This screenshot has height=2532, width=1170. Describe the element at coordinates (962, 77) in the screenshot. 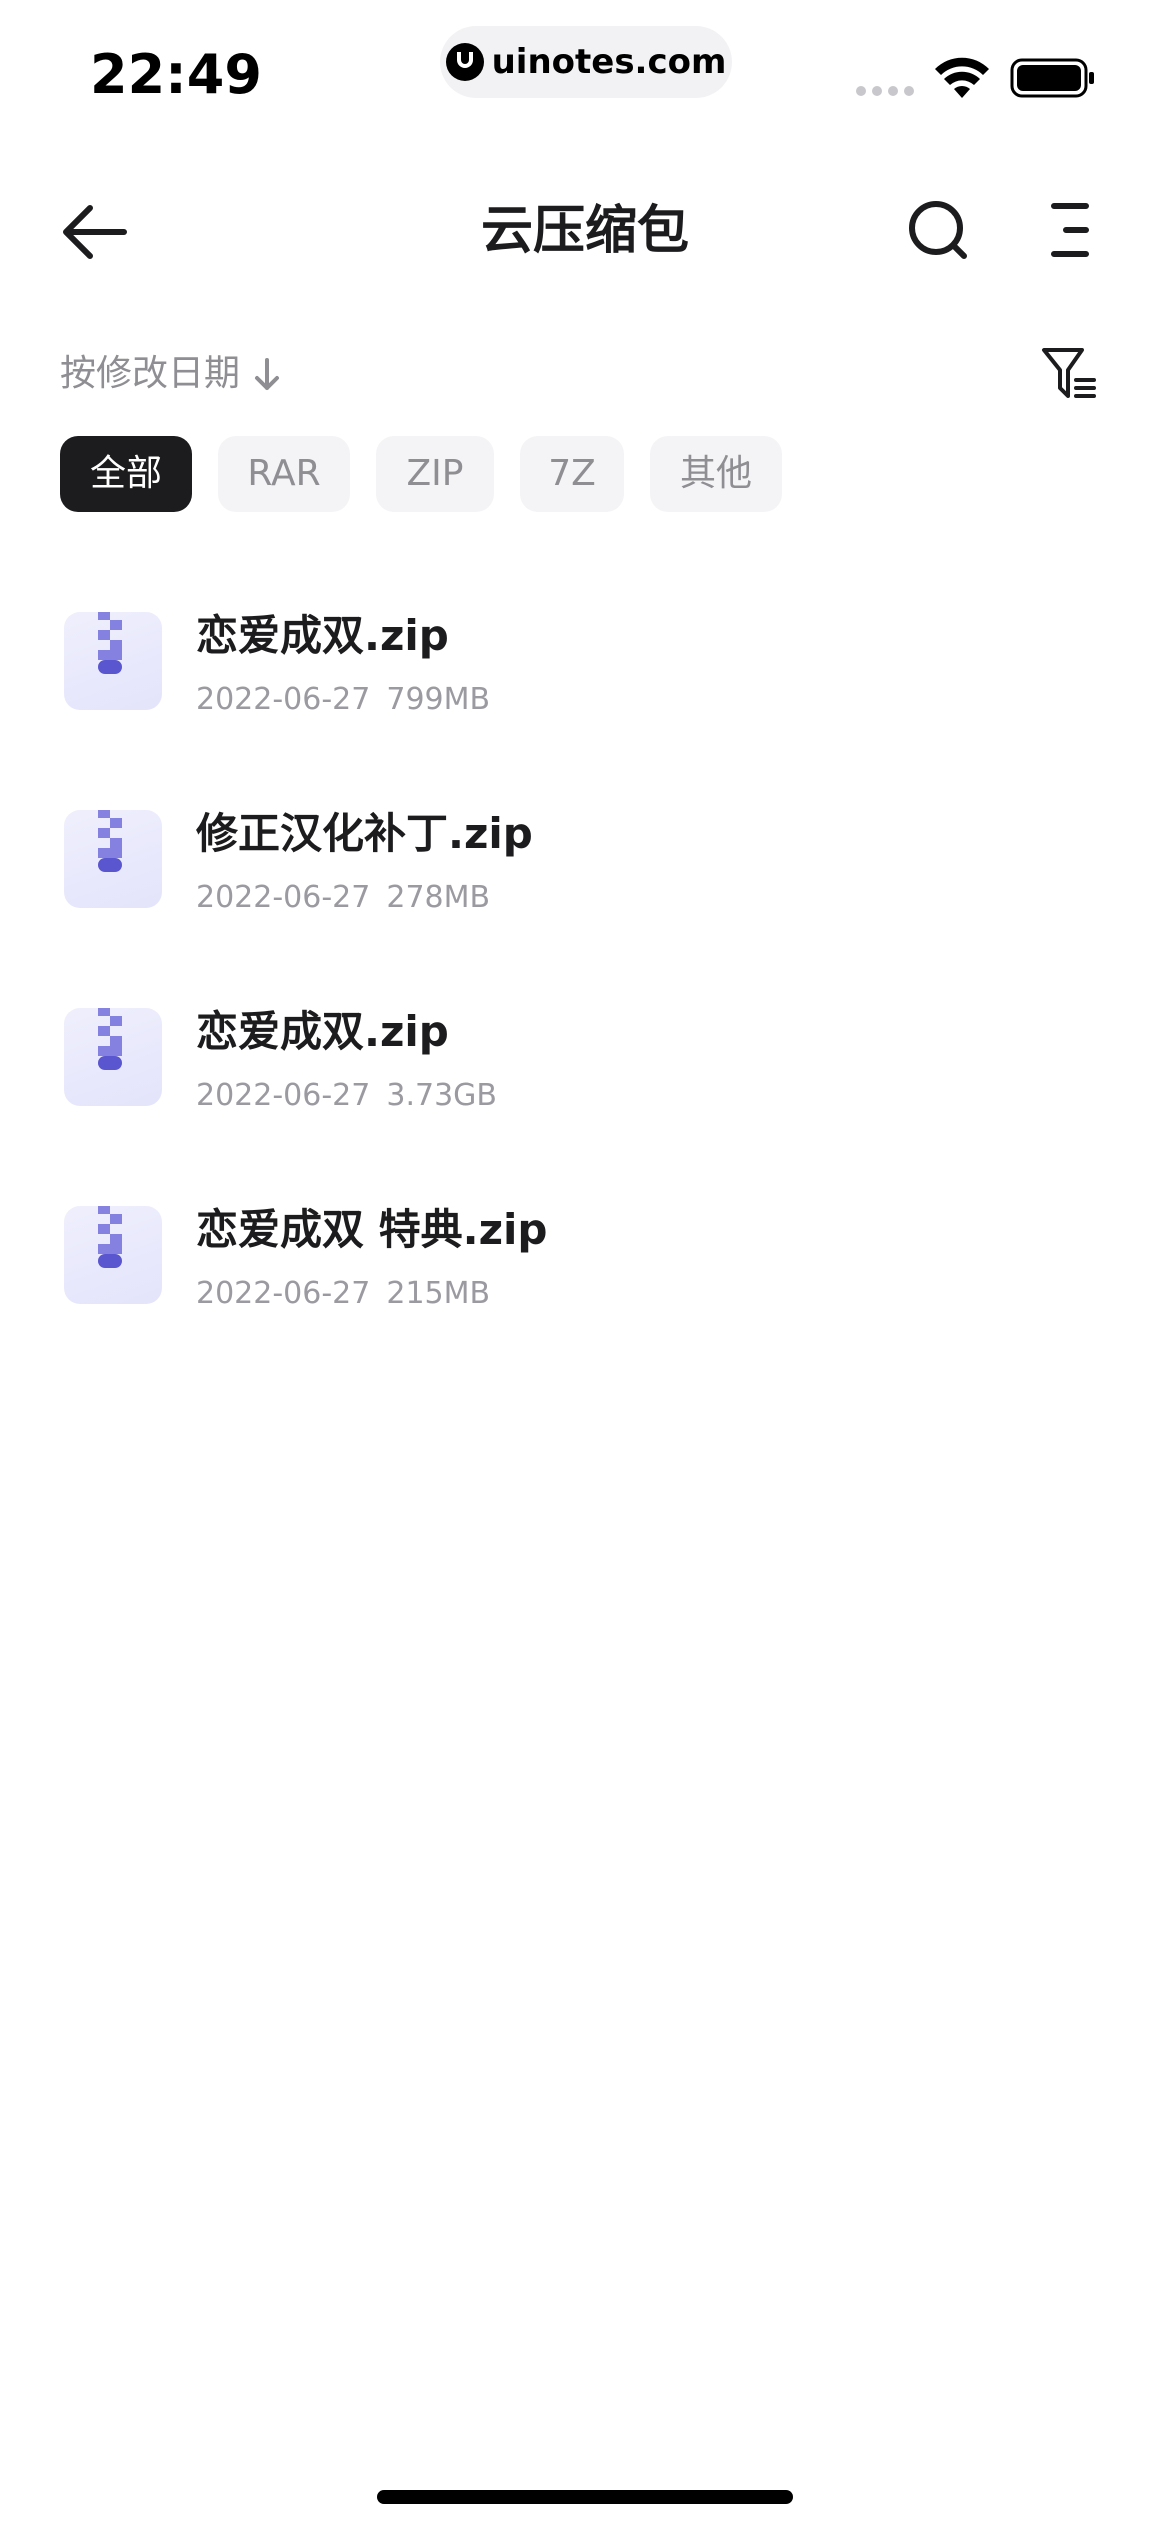

I see `wifi-icon` at that location.